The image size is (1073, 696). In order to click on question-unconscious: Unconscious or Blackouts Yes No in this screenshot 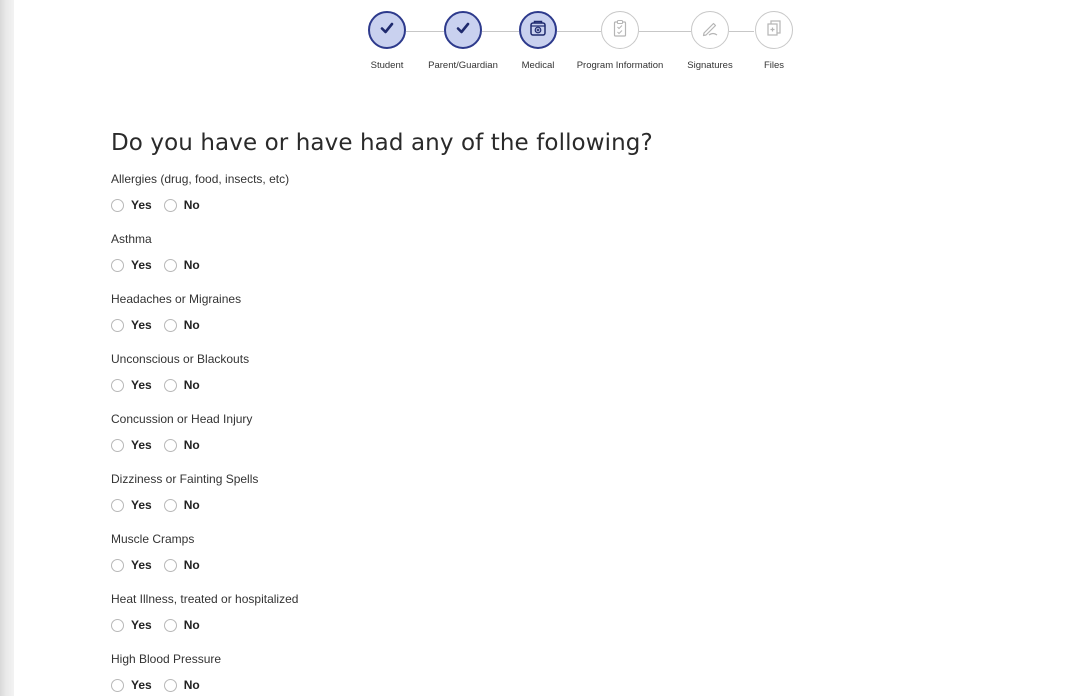, I will do `click(411, 372)`.